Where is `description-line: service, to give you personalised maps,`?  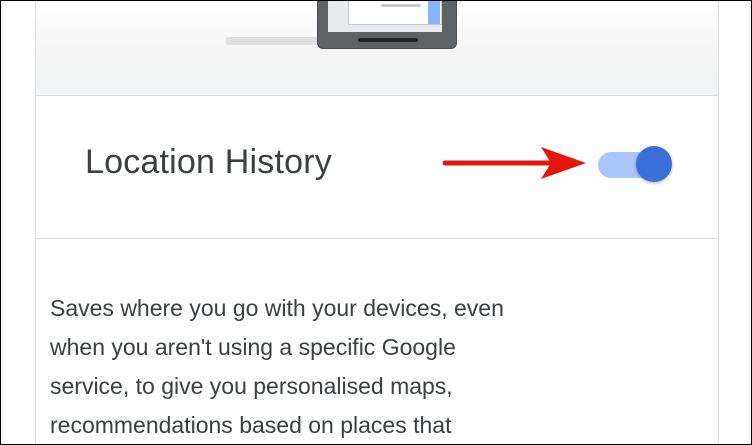
description-line: service, to give you personalised maps, is located at coordinates (251, 386).